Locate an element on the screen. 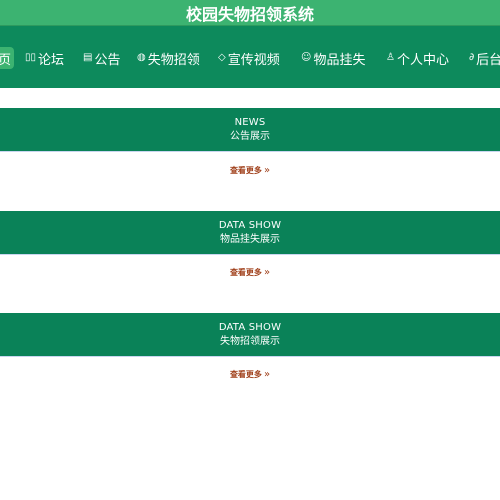  nav-item-notice: ▤ 公告 is located at coordinates (101, 58).